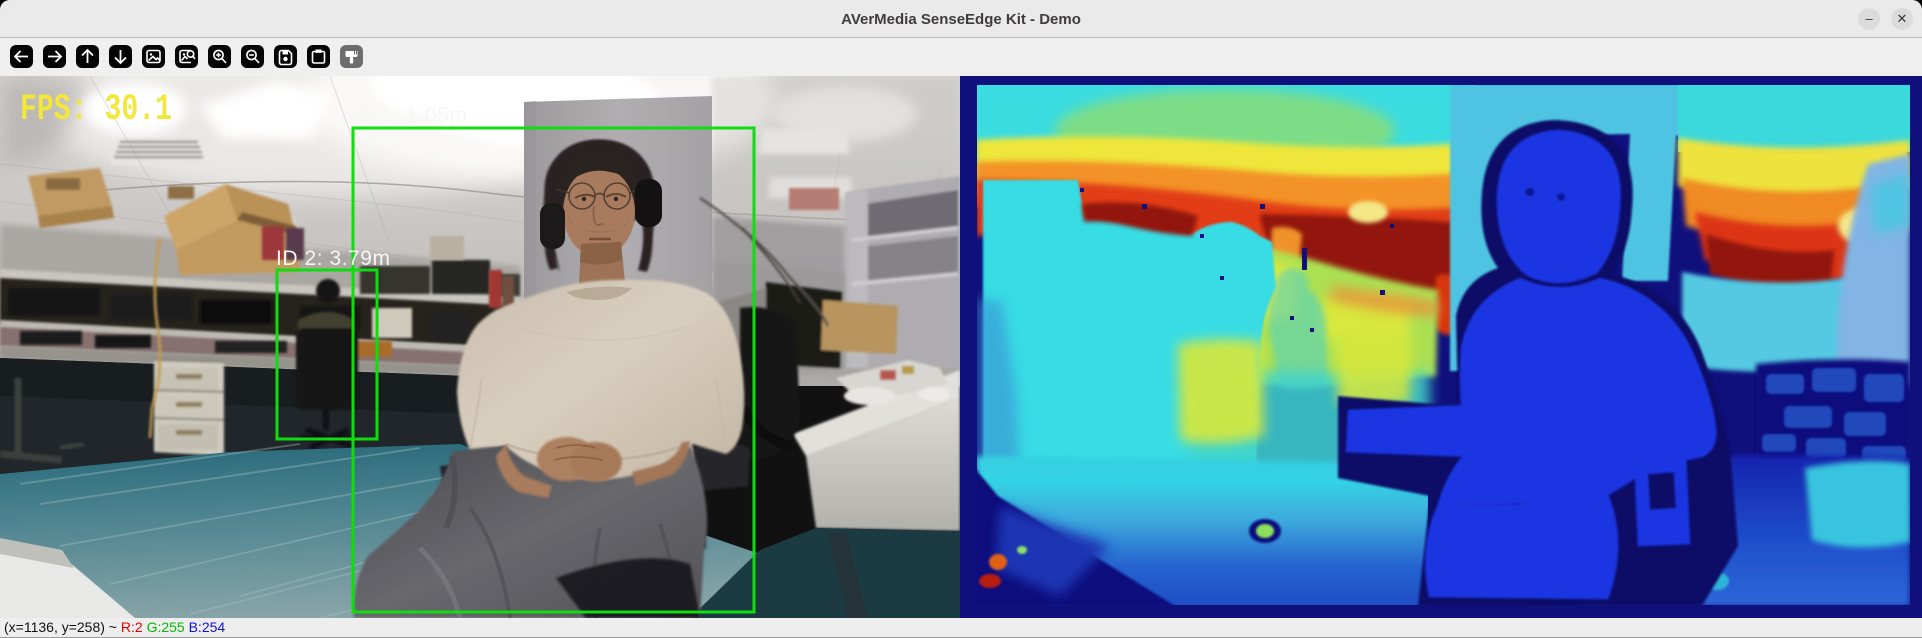 The image size is (1922, 638). I want to click on svg-text: ID 2: 3.79m, so click(333, 258).